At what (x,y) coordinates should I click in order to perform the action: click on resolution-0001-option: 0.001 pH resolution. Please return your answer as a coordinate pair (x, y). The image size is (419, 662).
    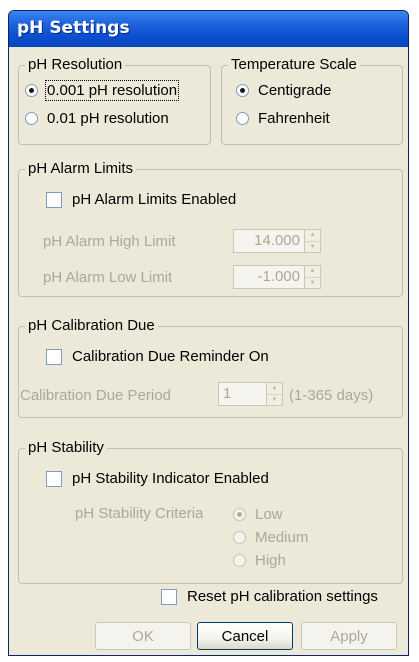
    Looking at the image, I should click on (102, 90).